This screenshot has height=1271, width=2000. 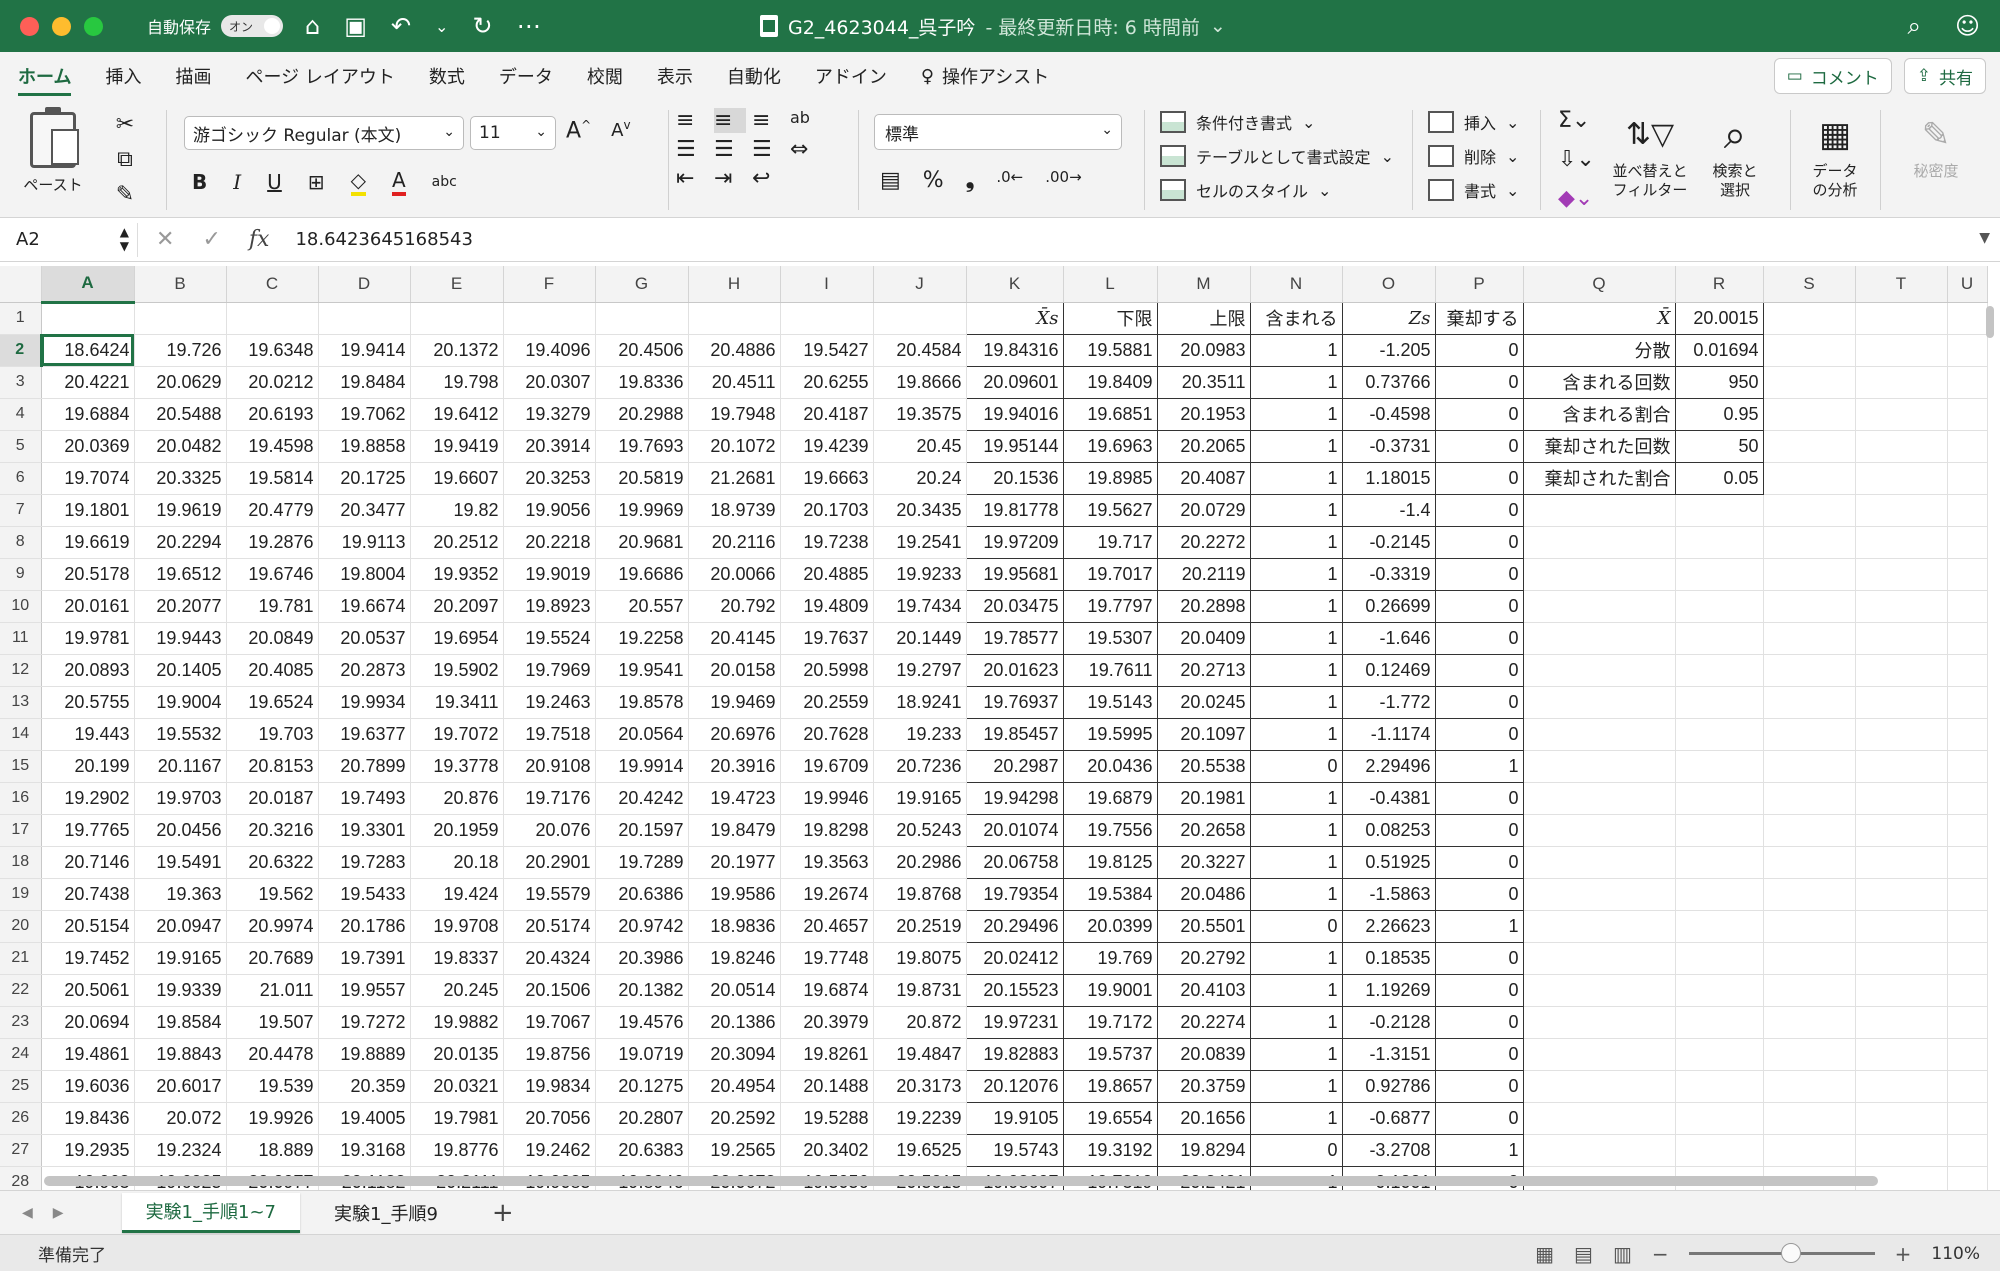 I want to click on cell-b4: 20.5488, so click(x=180, y=414).